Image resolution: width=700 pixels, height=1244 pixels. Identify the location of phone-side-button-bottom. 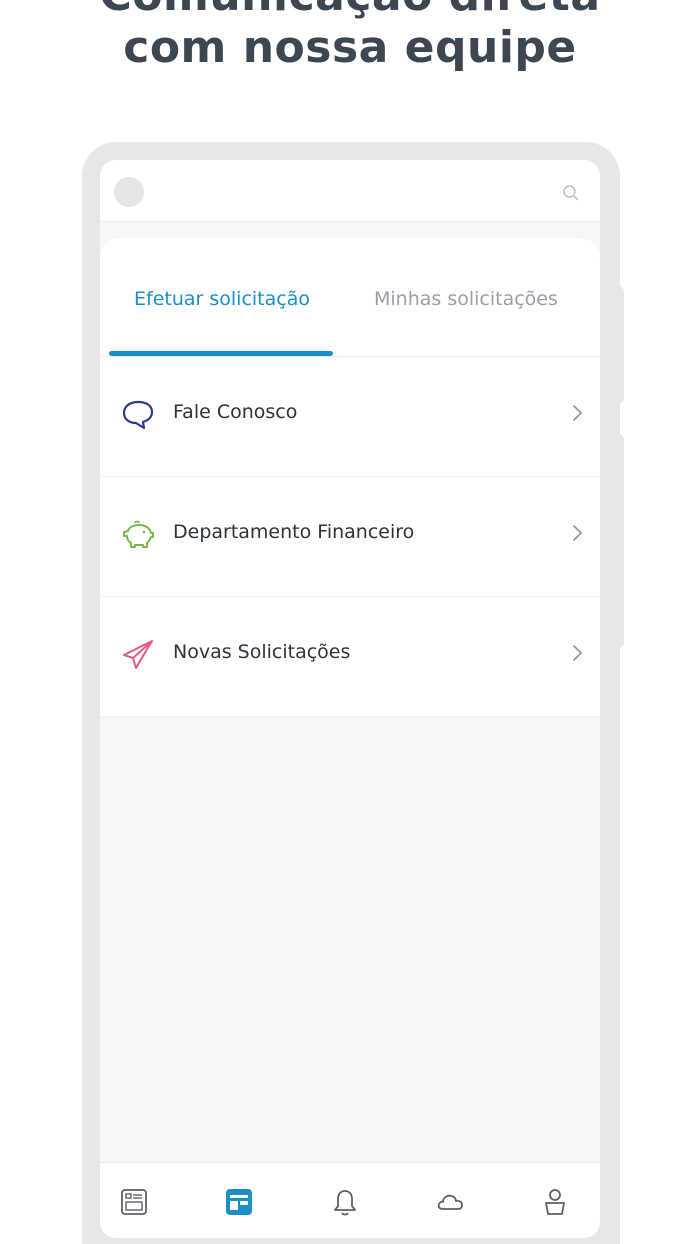
(619, 541).